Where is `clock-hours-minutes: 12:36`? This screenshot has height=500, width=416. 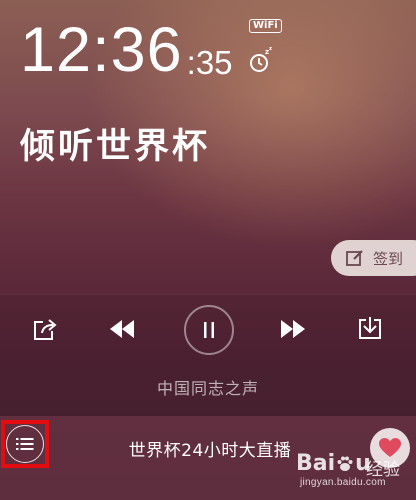 clock-hours-minutes: 12:36 is located at coordinates (101, 50).